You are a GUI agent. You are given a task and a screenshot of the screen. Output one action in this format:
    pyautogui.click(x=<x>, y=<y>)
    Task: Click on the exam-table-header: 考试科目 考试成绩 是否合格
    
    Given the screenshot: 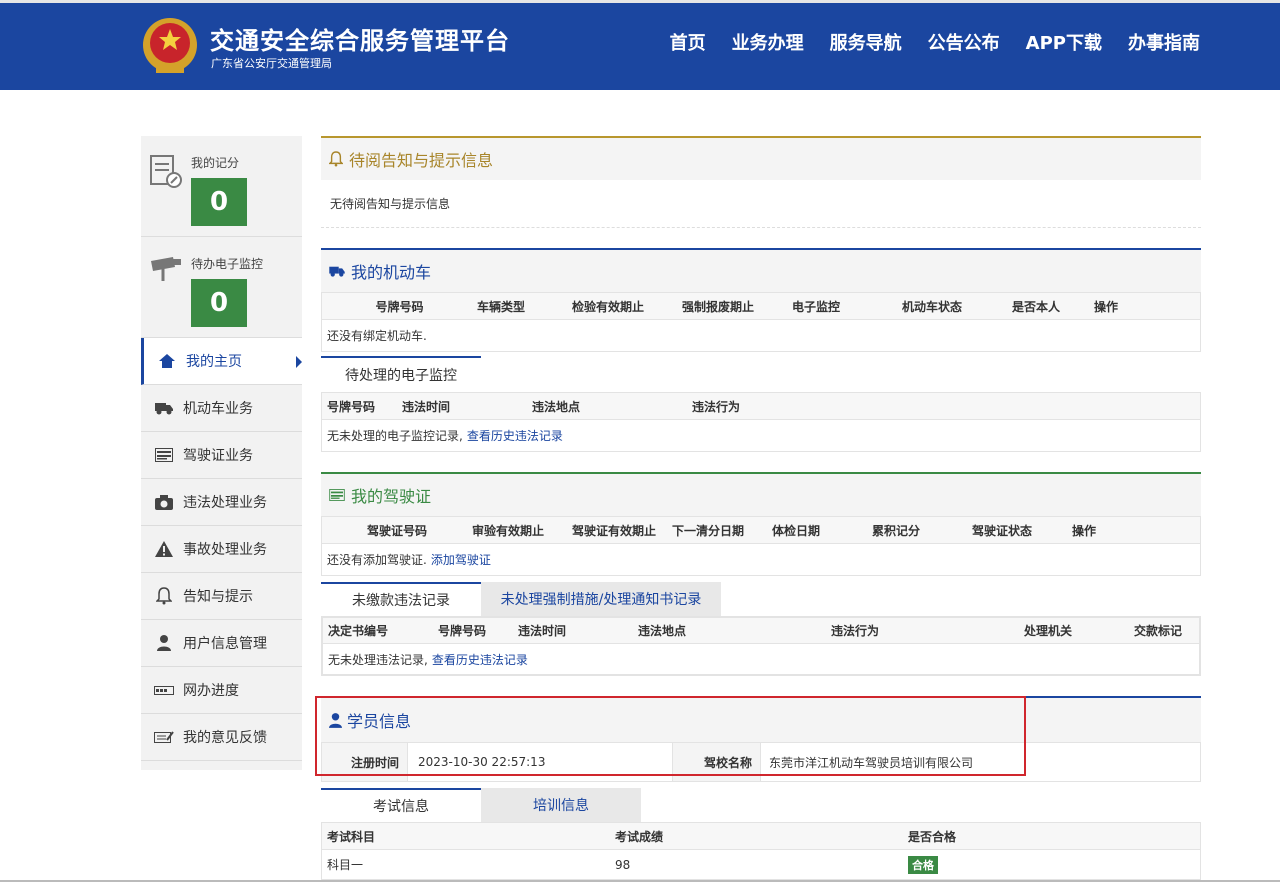 What is the action you would take?
    pyautogui.click(x=761, y=836)
    